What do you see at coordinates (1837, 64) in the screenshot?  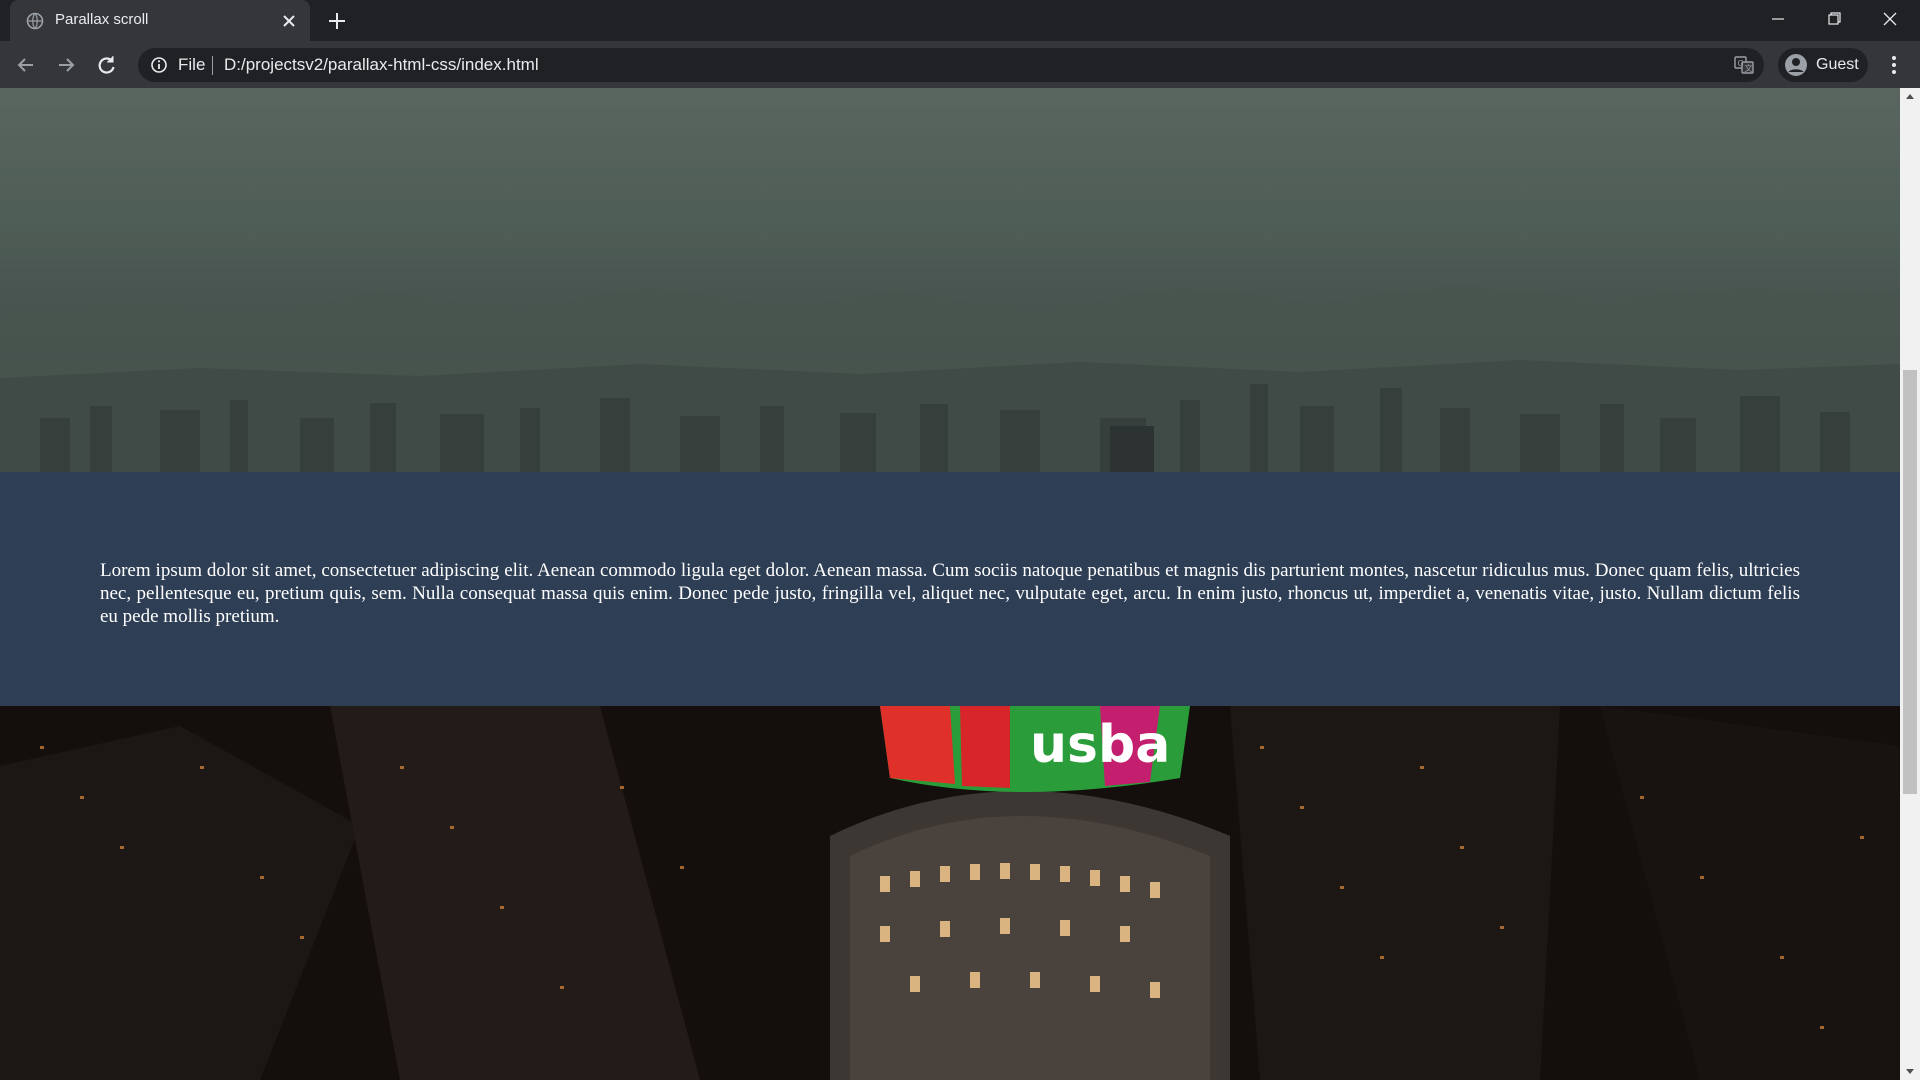 I see `profile-label: Guest` at bounding box center [1837, 64].